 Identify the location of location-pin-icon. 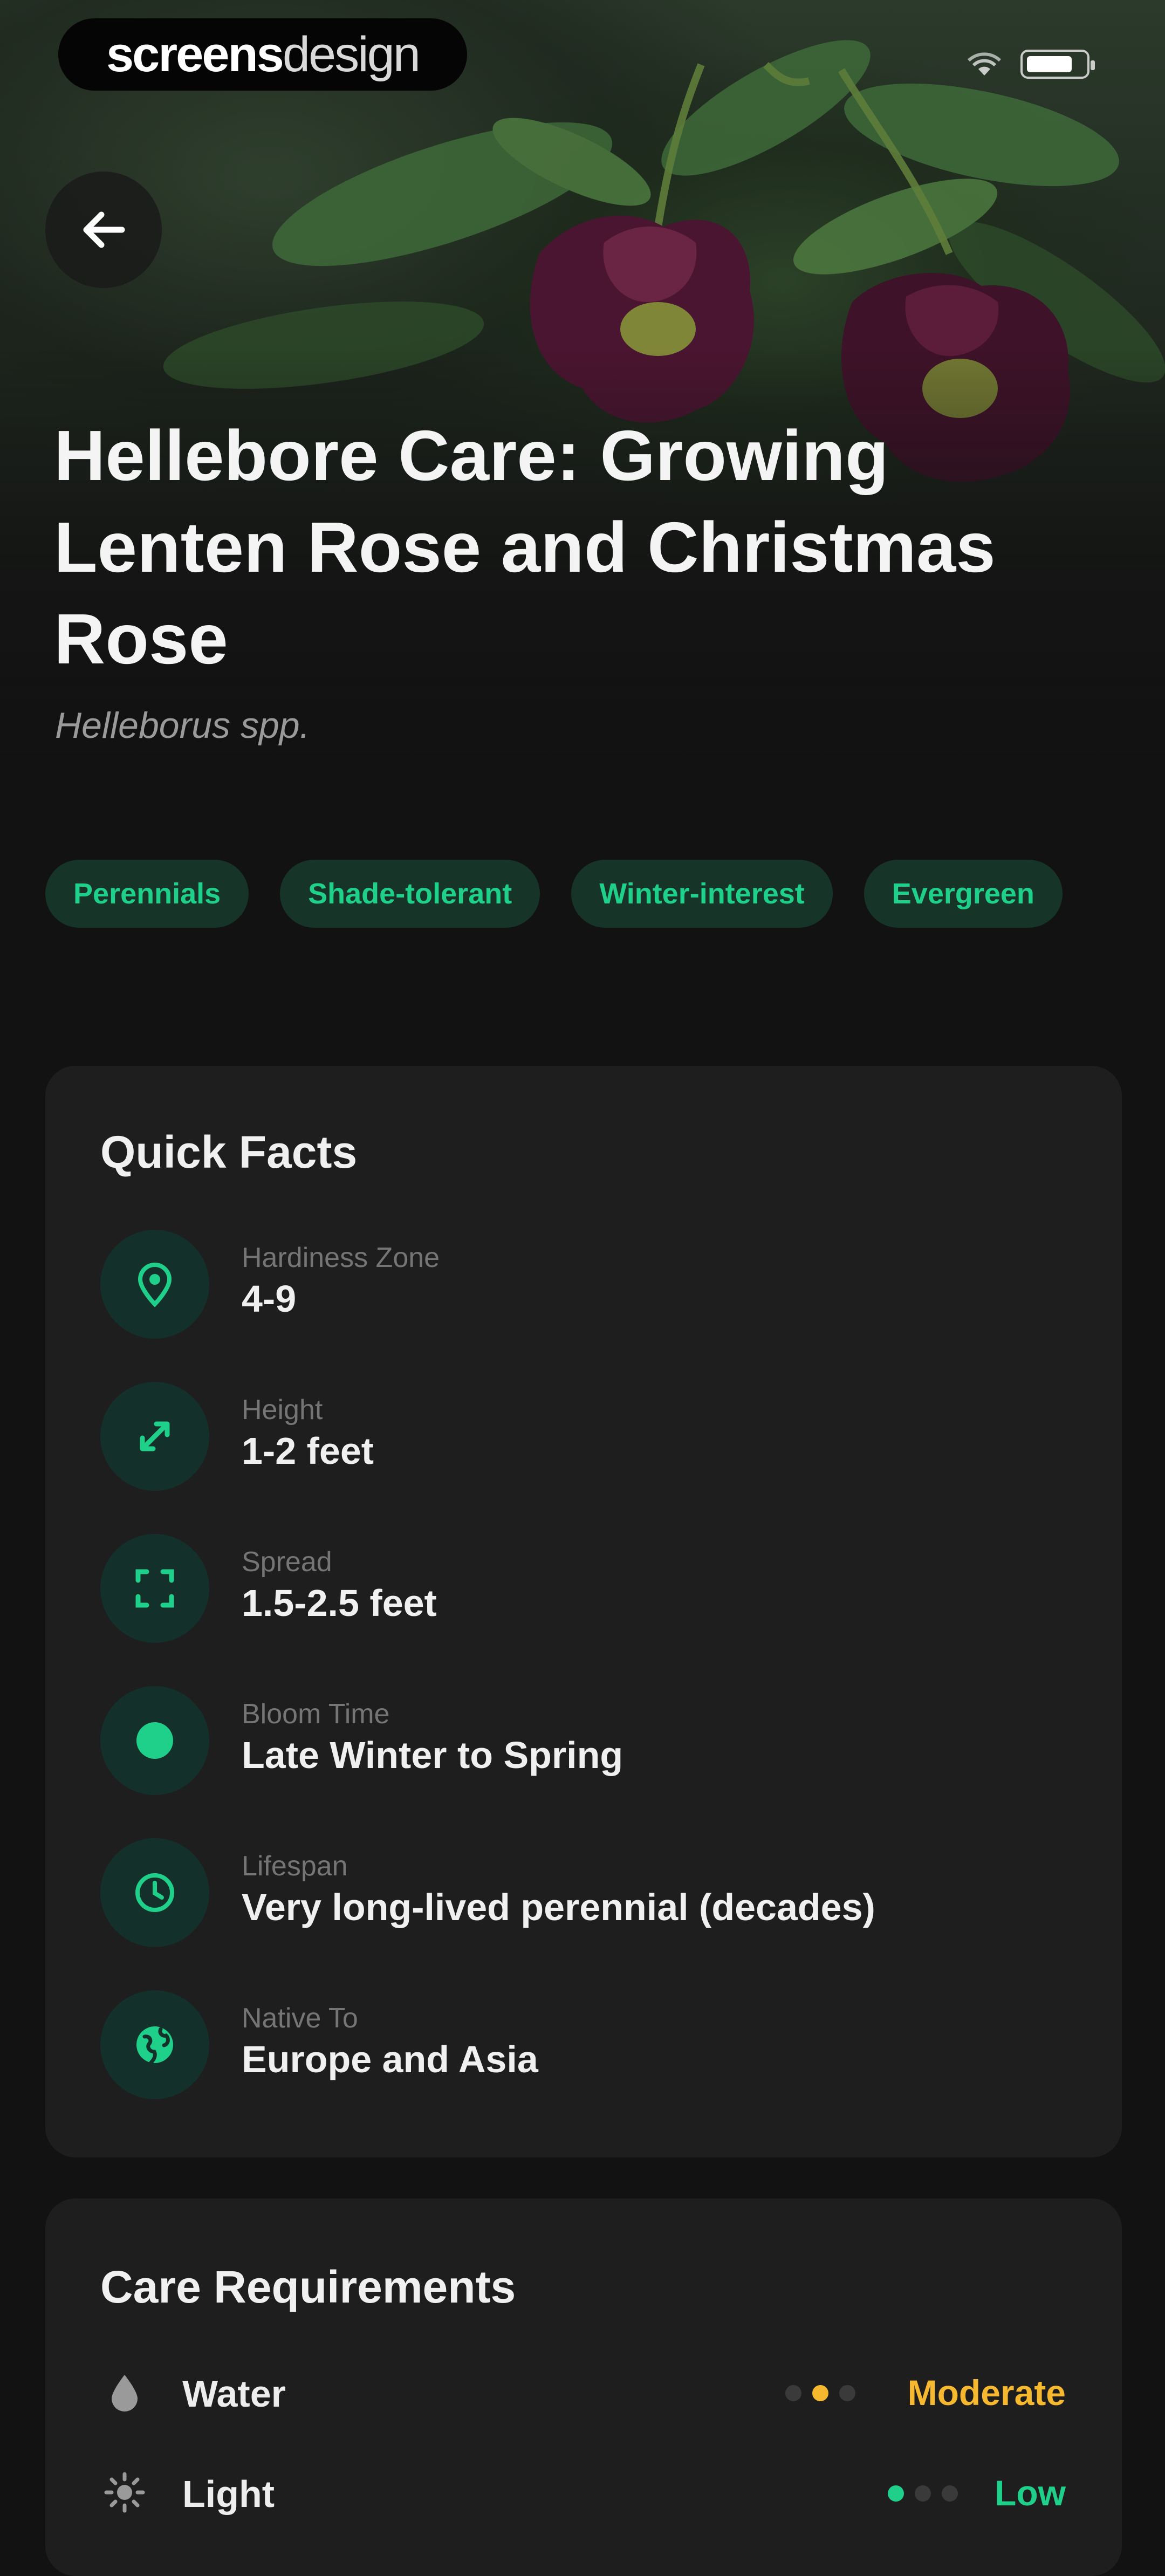
(154, 1284).